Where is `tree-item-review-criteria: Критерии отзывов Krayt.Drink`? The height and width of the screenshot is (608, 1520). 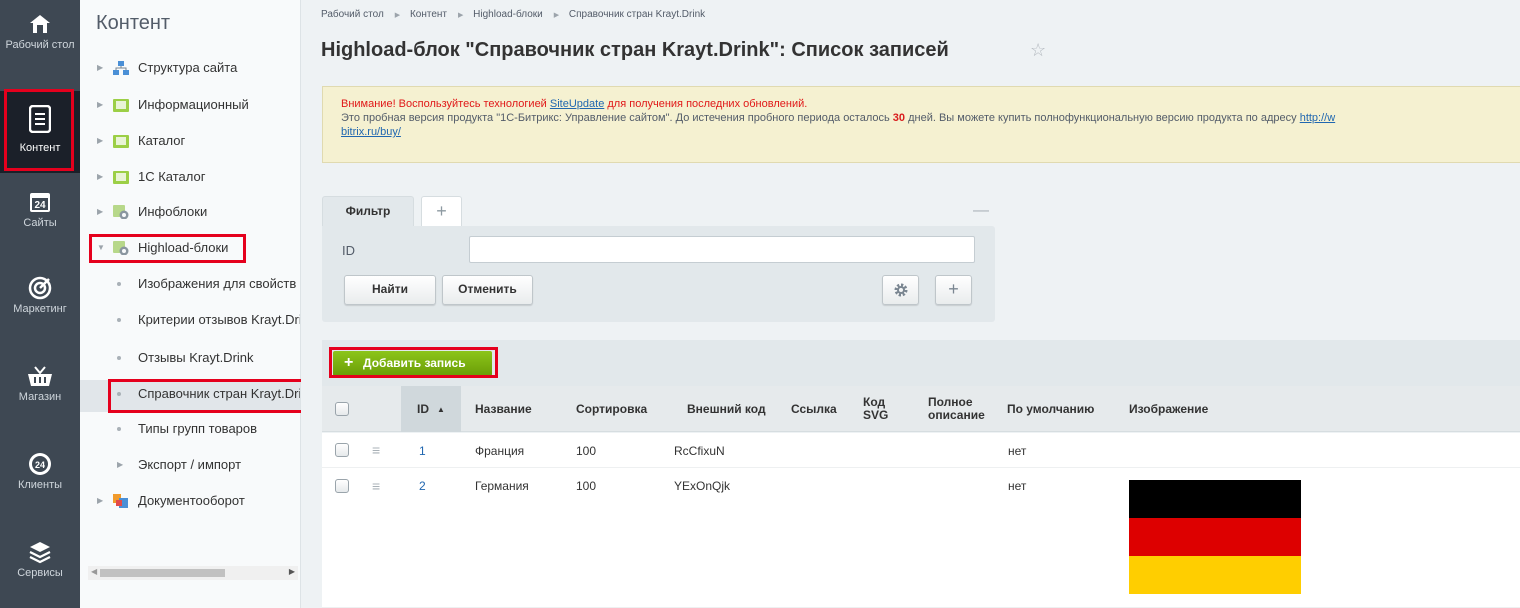 tree-item-review-criteria: Критерии отзывов Krayt.Drink is located at coordinates (190, 320).